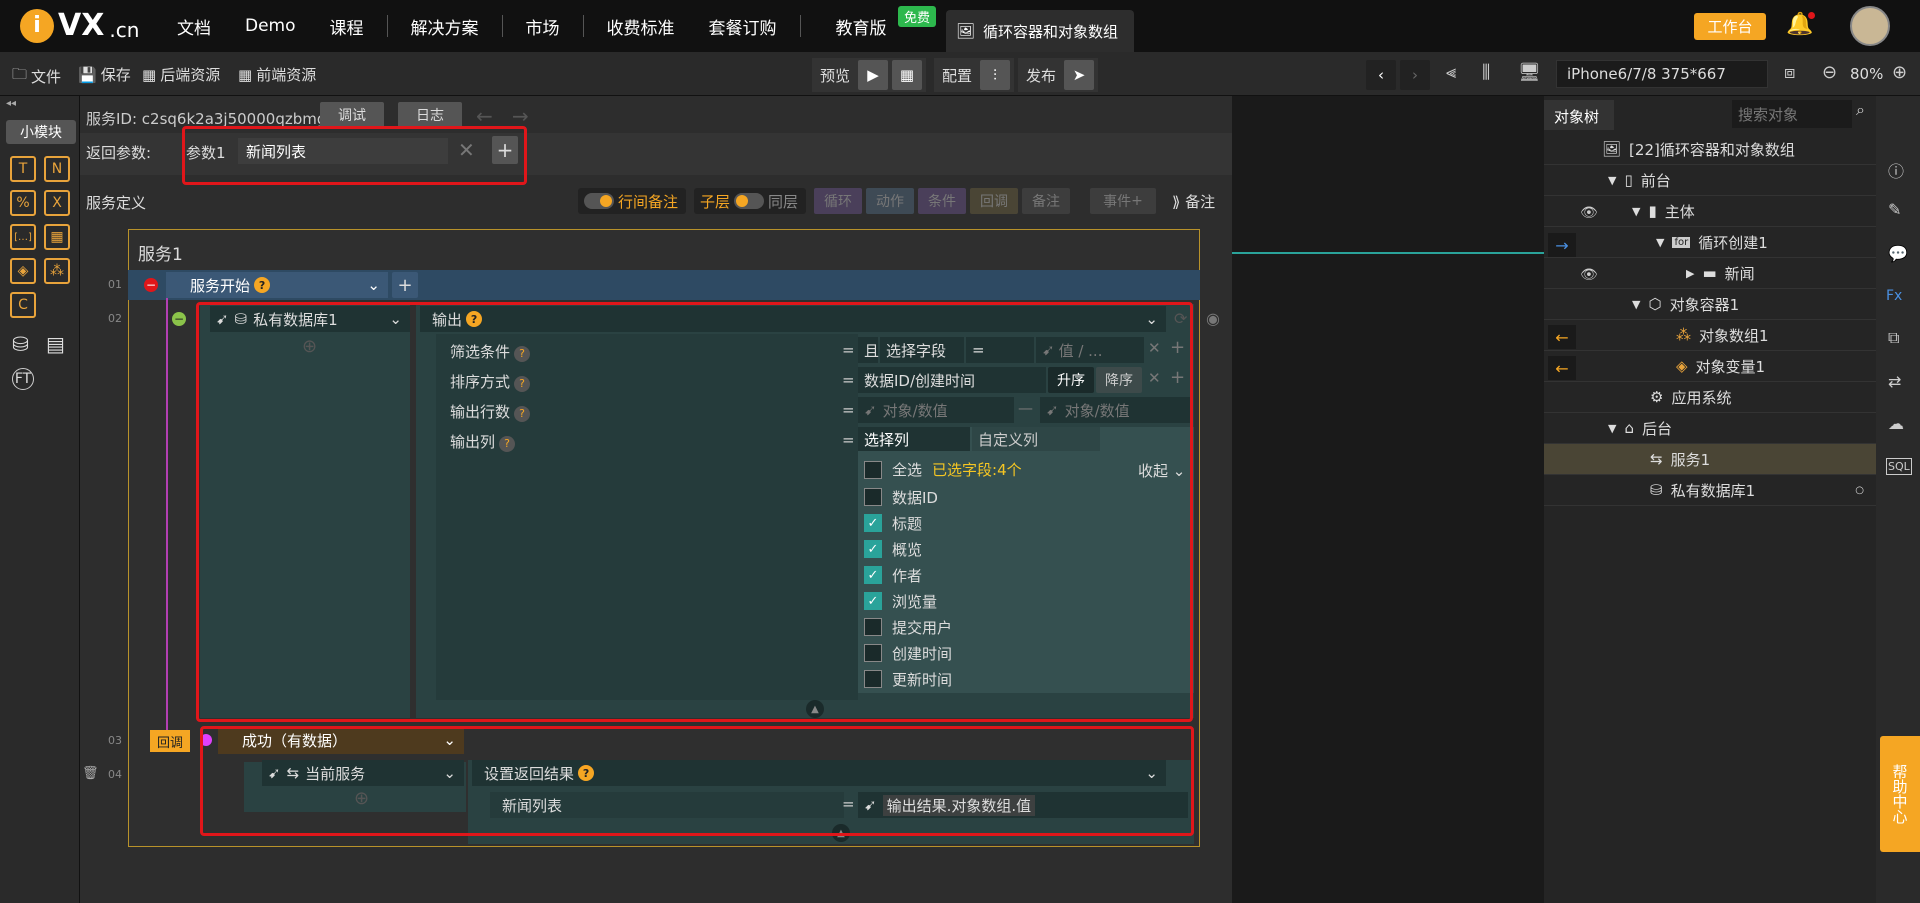 The image size is (1920, 903). Describe the element at coordinates (1562, 368) in the screenshot. I see `arrow-left-icon: ←` at that location.